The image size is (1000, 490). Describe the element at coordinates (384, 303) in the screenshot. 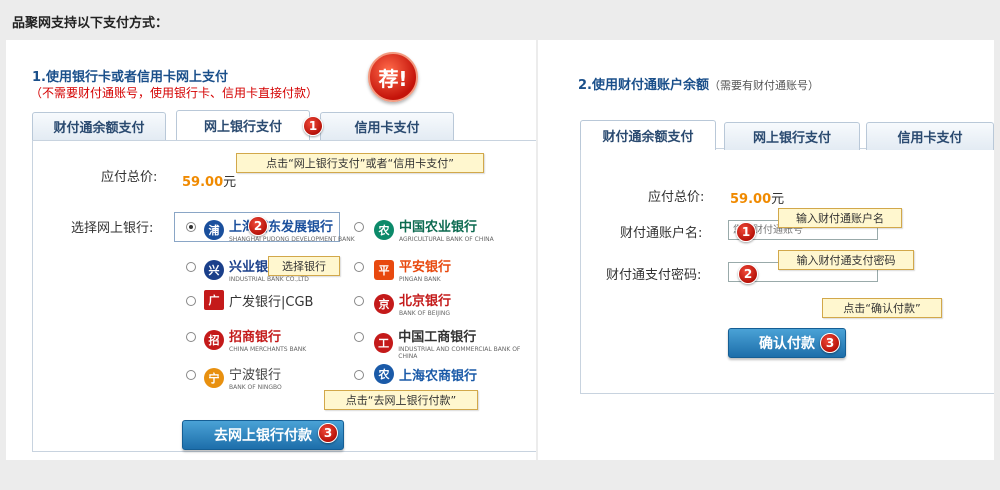

I see `bob-logo-icon: 京` at that location.